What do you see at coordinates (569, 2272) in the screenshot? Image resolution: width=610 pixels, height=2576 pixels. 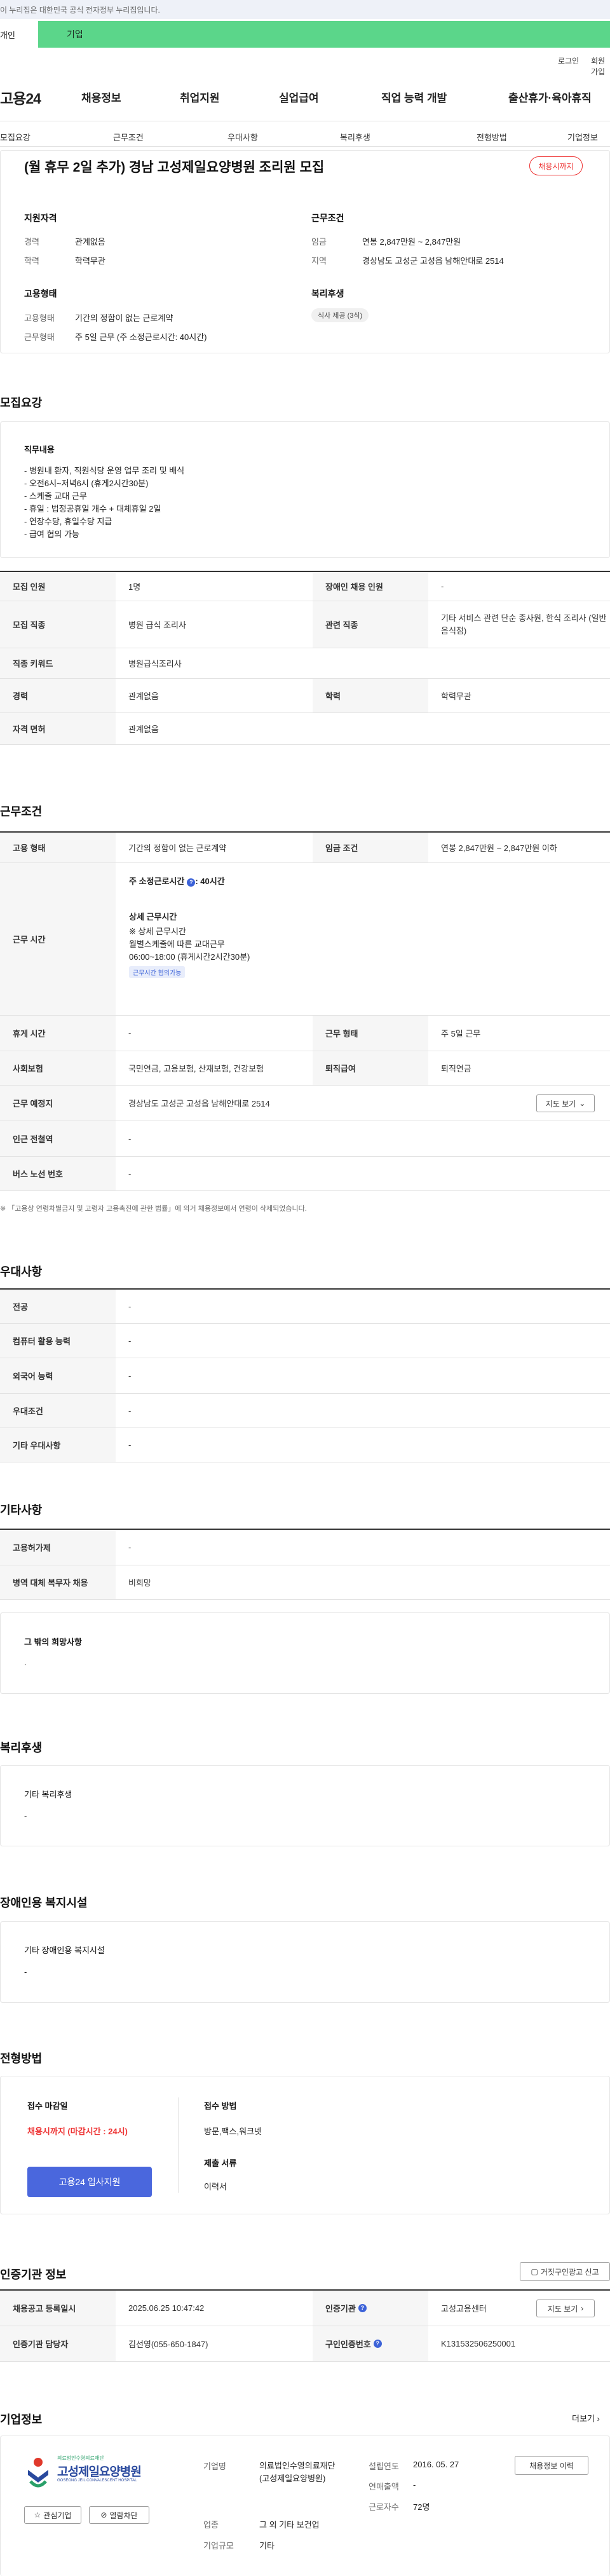 I see `report-label: 거짓구인광고 신고` at bounding box center [569, 2272].